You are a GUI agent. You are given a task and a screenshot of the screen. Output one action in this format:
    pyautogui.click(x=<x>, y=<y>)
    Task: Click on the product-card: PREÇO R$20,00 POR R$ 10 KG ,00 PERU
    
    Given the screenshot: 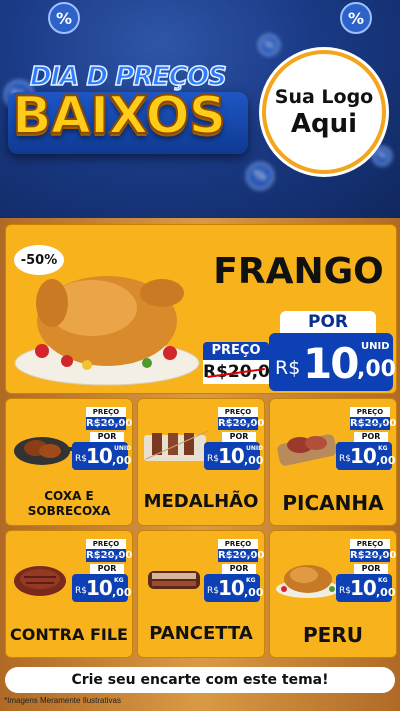 What is the action you would take?
    pyautogui.click(x=333, y=594)
    